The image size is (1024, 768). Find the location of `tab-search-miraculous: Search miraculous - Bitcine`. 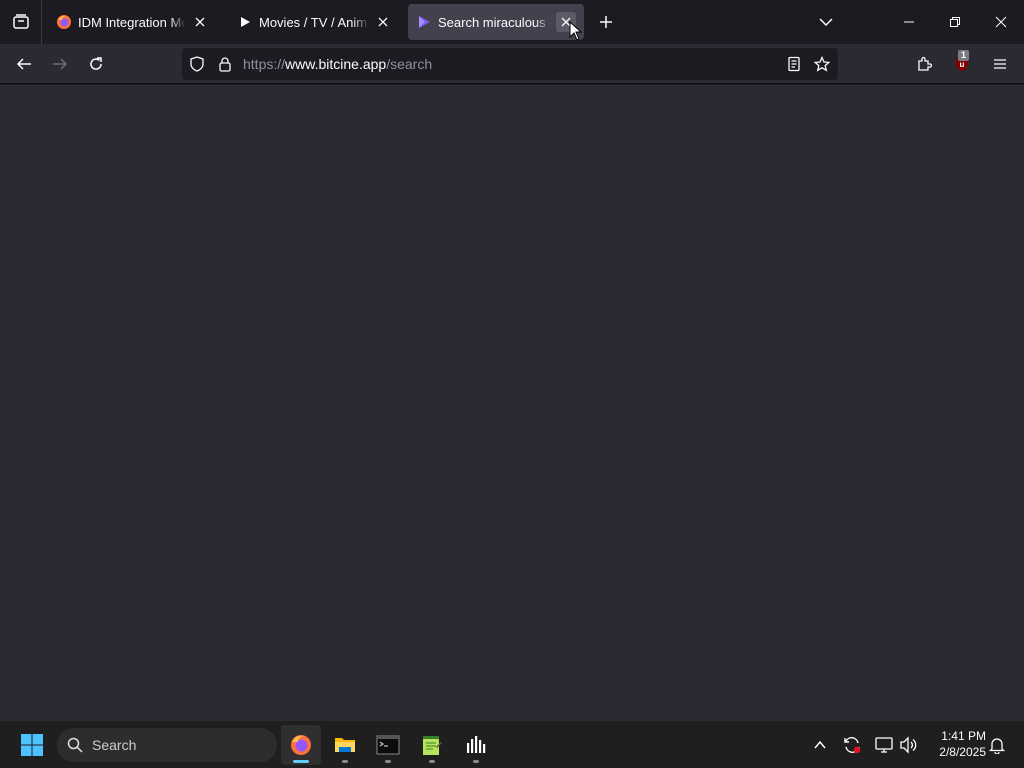

tab-search-miraculous: Search miraculous - Bitcine is located at coordinates (496, 22).